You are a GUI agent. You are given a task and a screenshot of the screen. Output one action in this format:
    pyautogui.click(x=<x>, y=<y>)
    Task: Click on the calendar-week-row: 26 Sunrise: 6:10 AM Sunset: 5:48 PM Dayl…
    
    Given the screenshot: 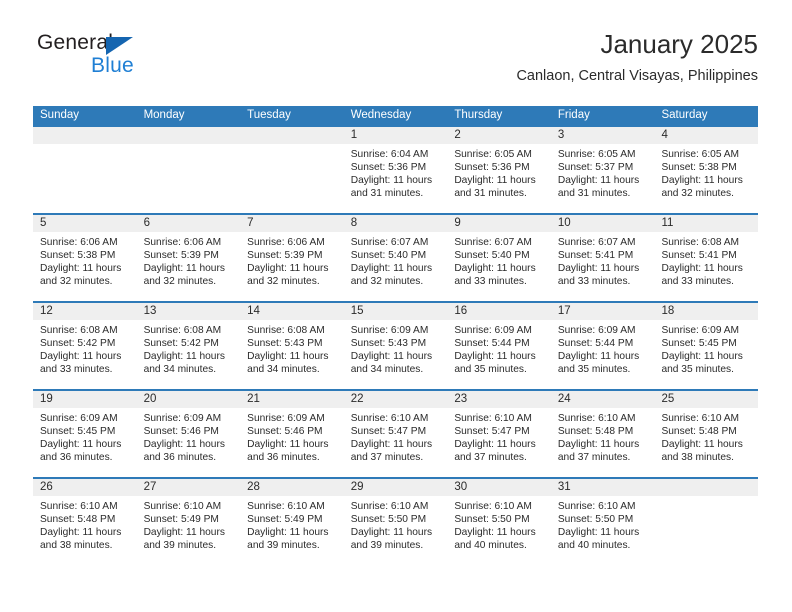 What is the action you would take?
    pyautogui.click(x=396, y=521)
    